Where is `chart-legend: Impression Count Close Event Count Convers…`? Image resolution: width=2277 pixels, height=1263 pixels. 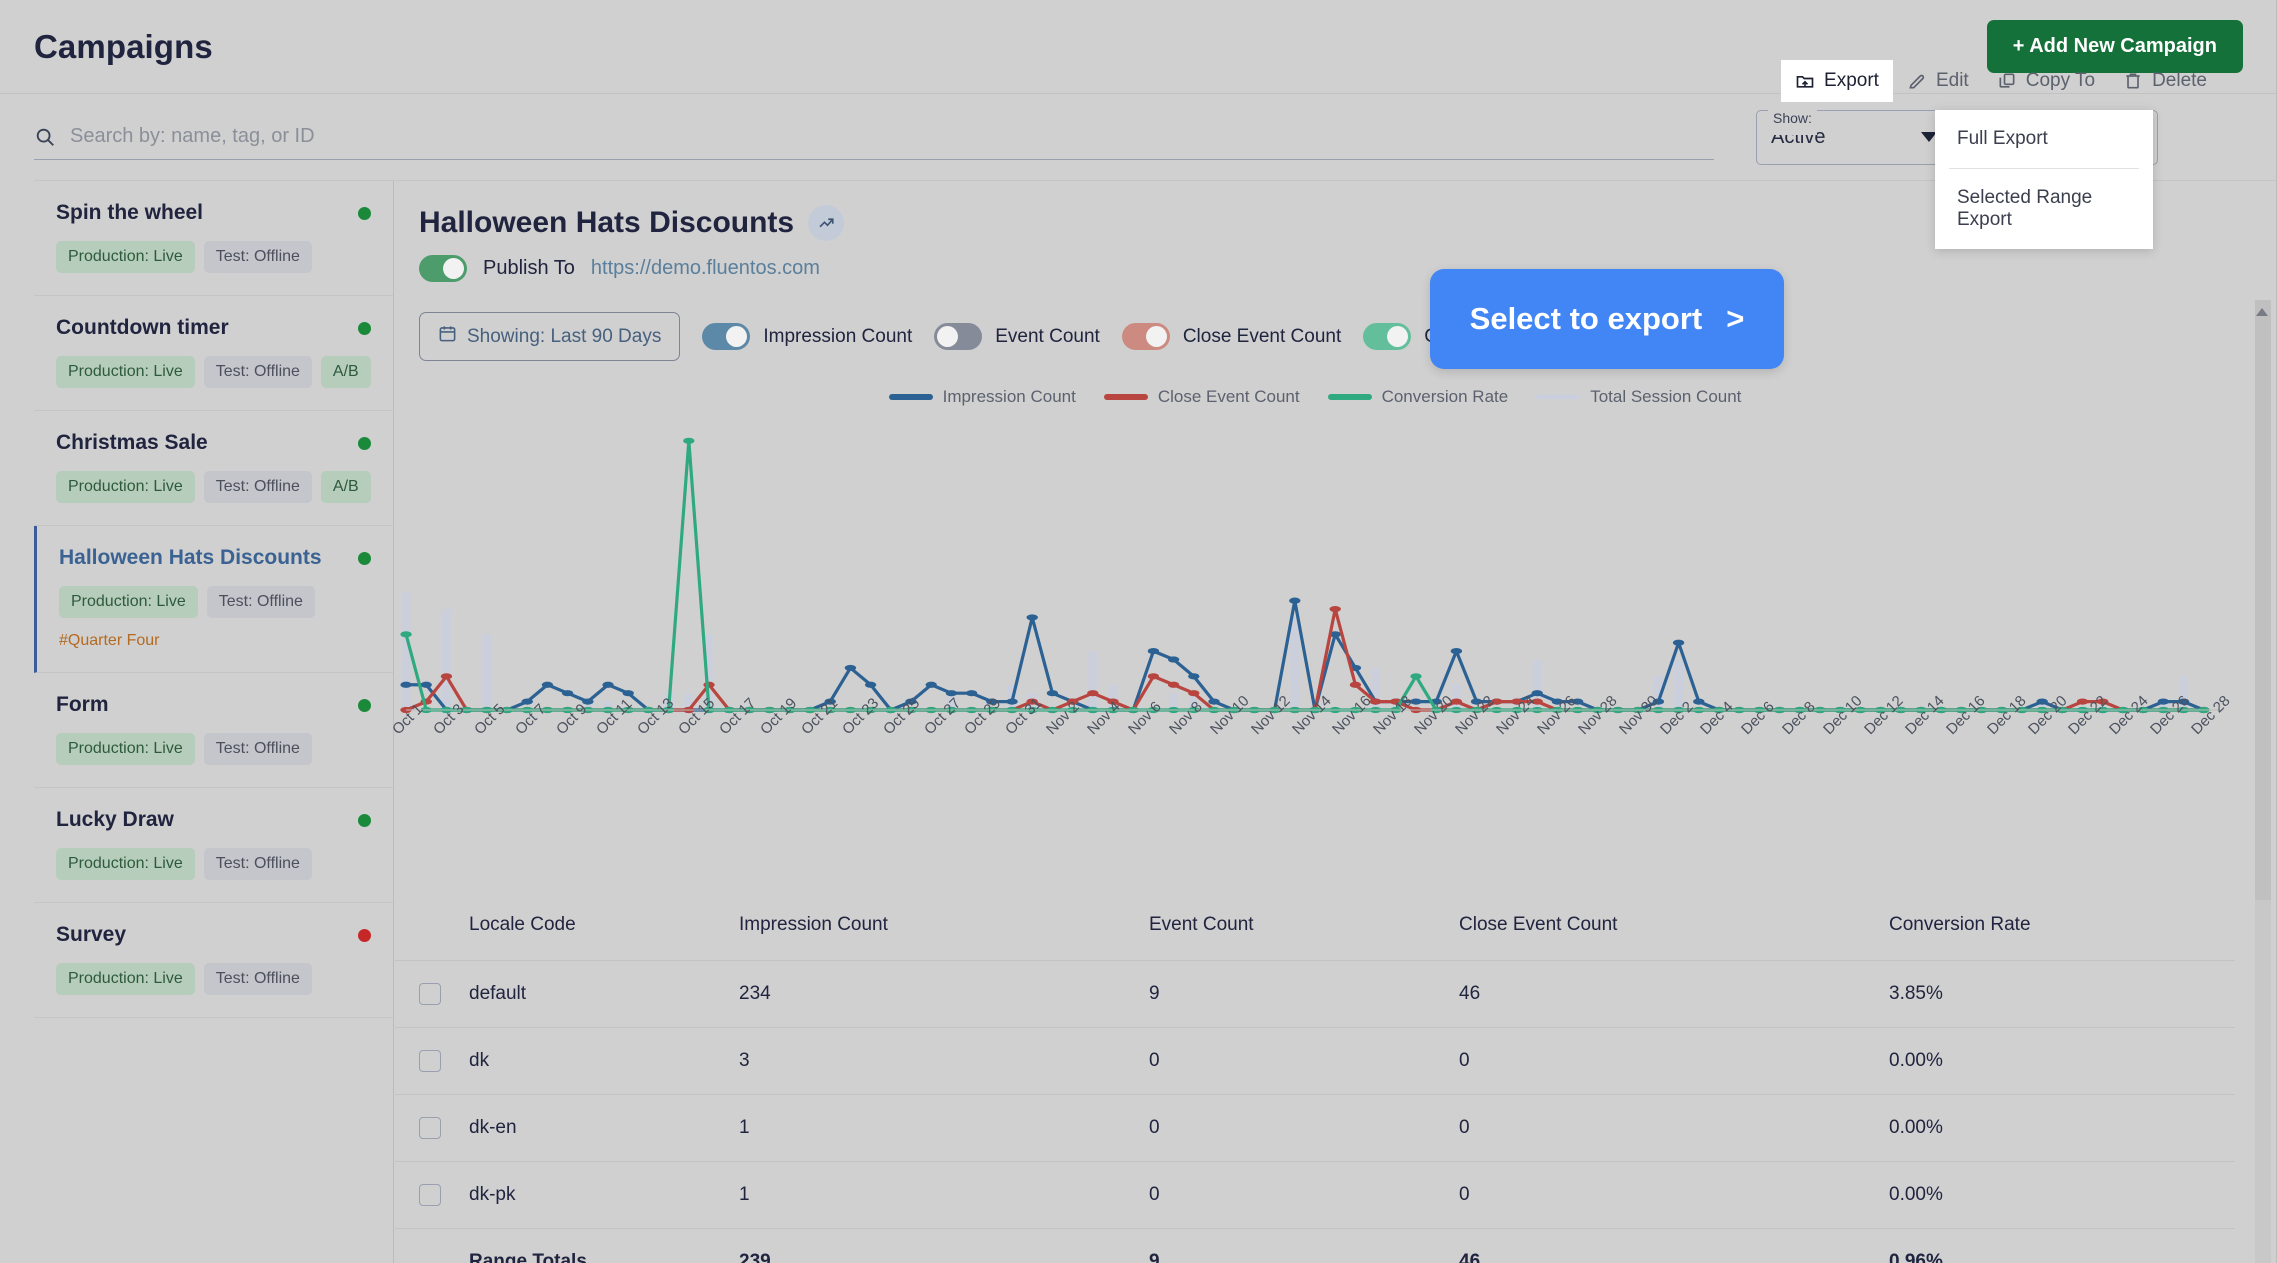
chart-legend: Impression Count Close Event Count Convers… is located at coordinates (1315, 397).